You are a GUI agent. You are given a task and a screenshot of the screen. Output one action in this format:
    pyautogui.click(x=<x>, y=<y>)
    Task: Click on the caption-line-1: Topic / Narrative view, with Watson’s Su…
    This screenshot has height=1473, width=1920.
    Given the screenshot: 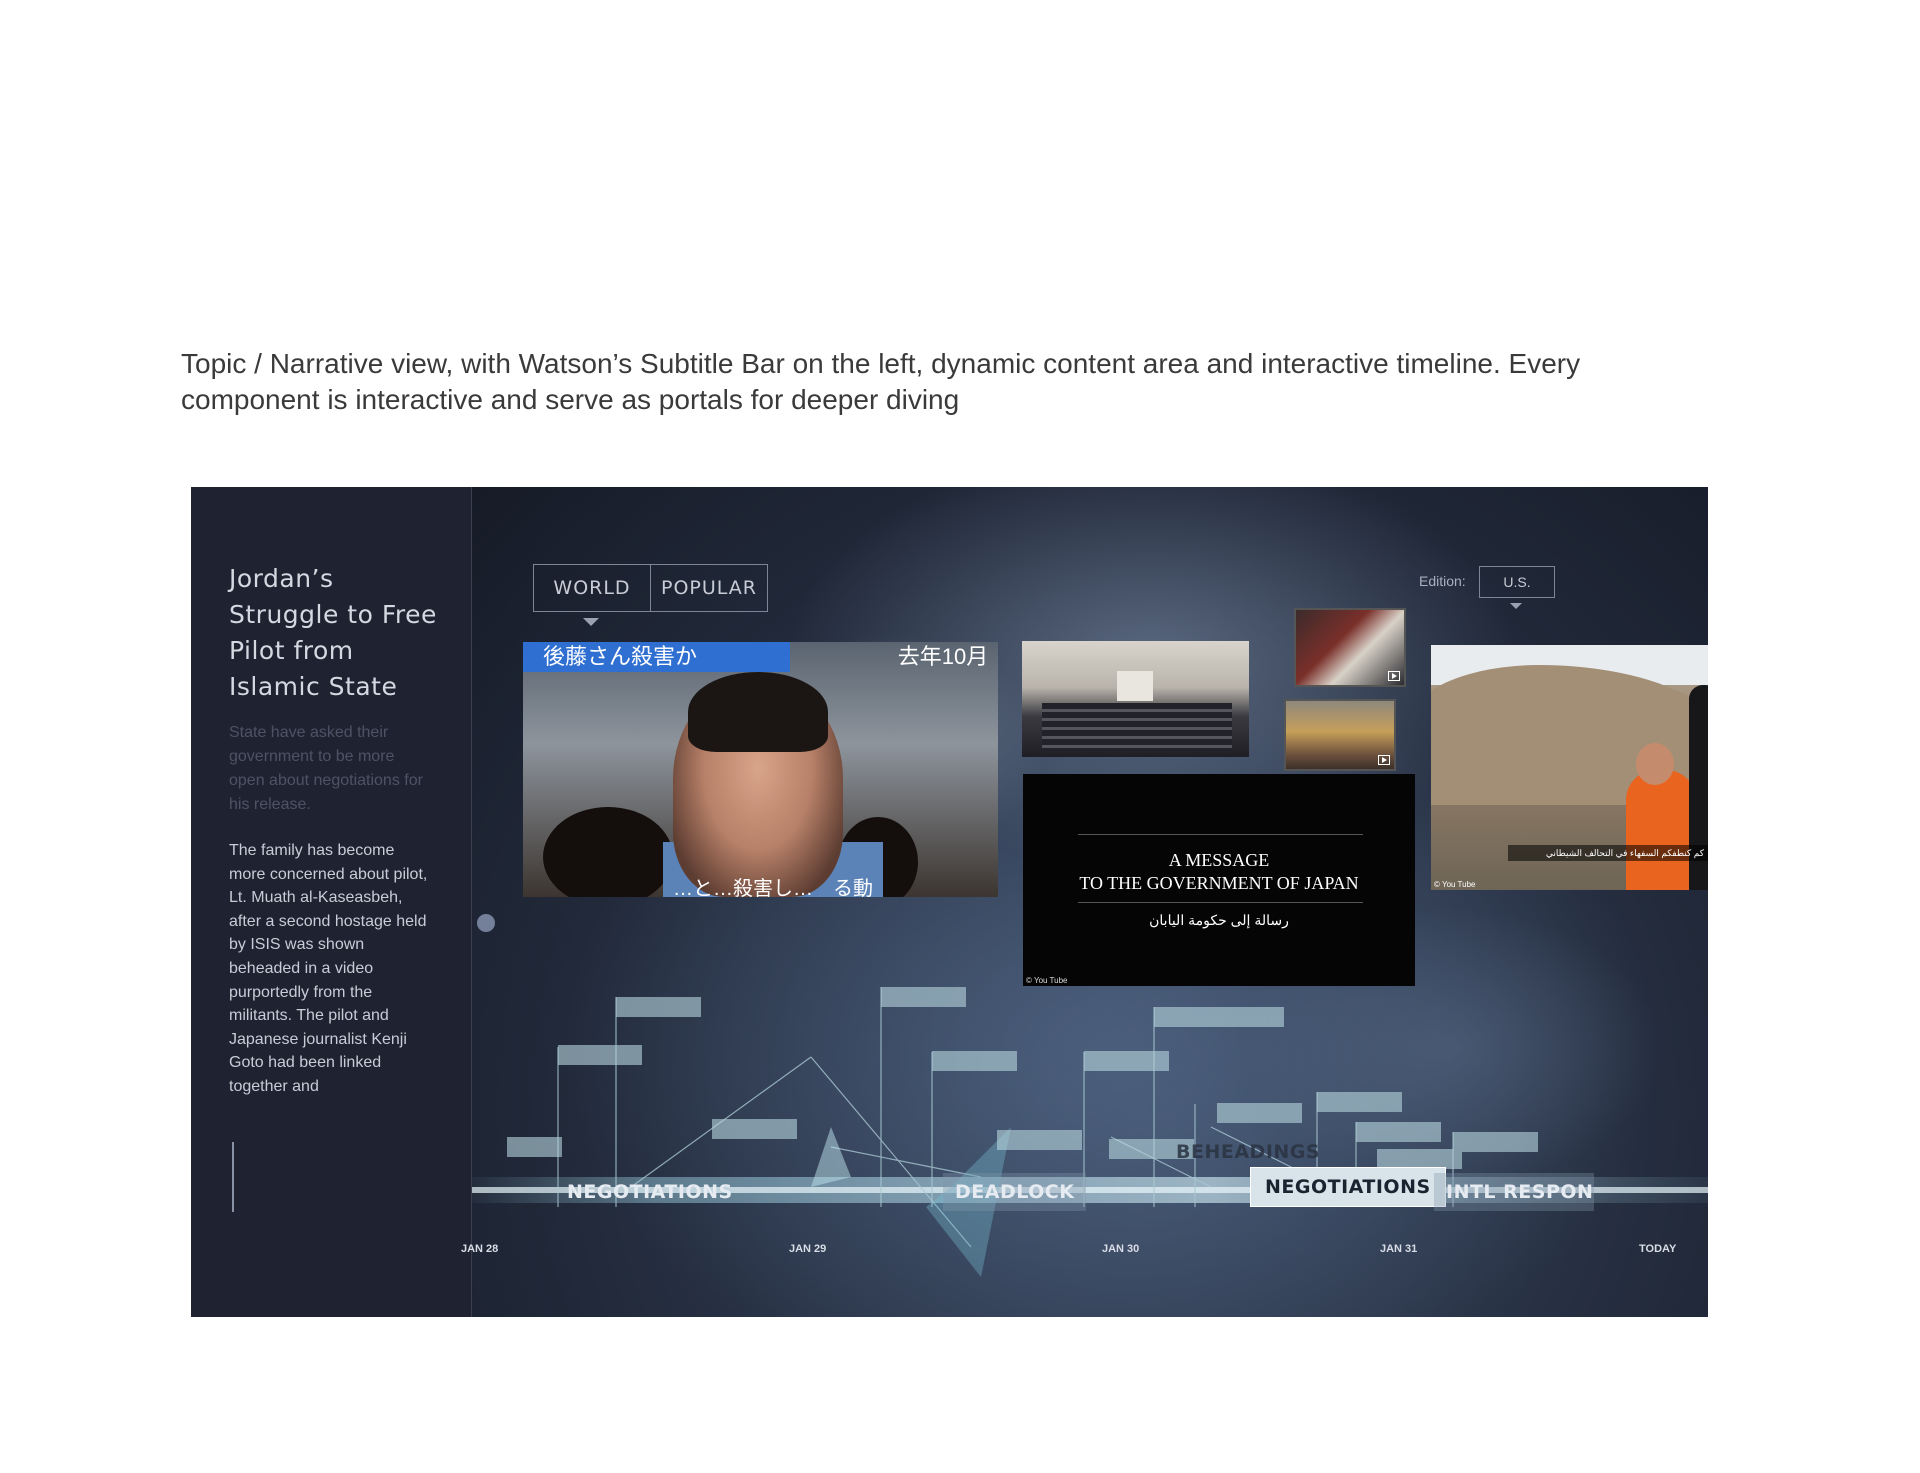 What is the action you would take?
    pyautogui.click(x=881, y=363)
    